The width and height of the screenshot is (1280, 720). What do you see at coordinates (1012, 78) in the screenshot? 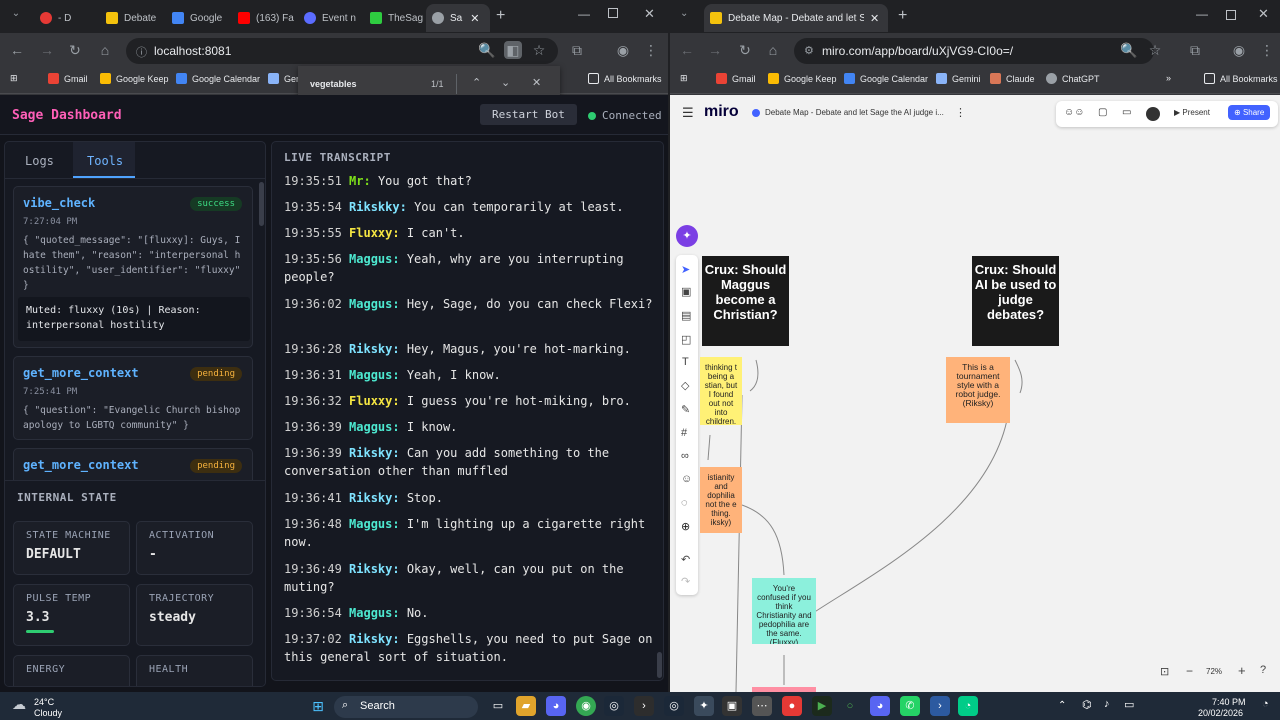
I see `bookmark-claude: Claude` at bounding box center [1012, 78].